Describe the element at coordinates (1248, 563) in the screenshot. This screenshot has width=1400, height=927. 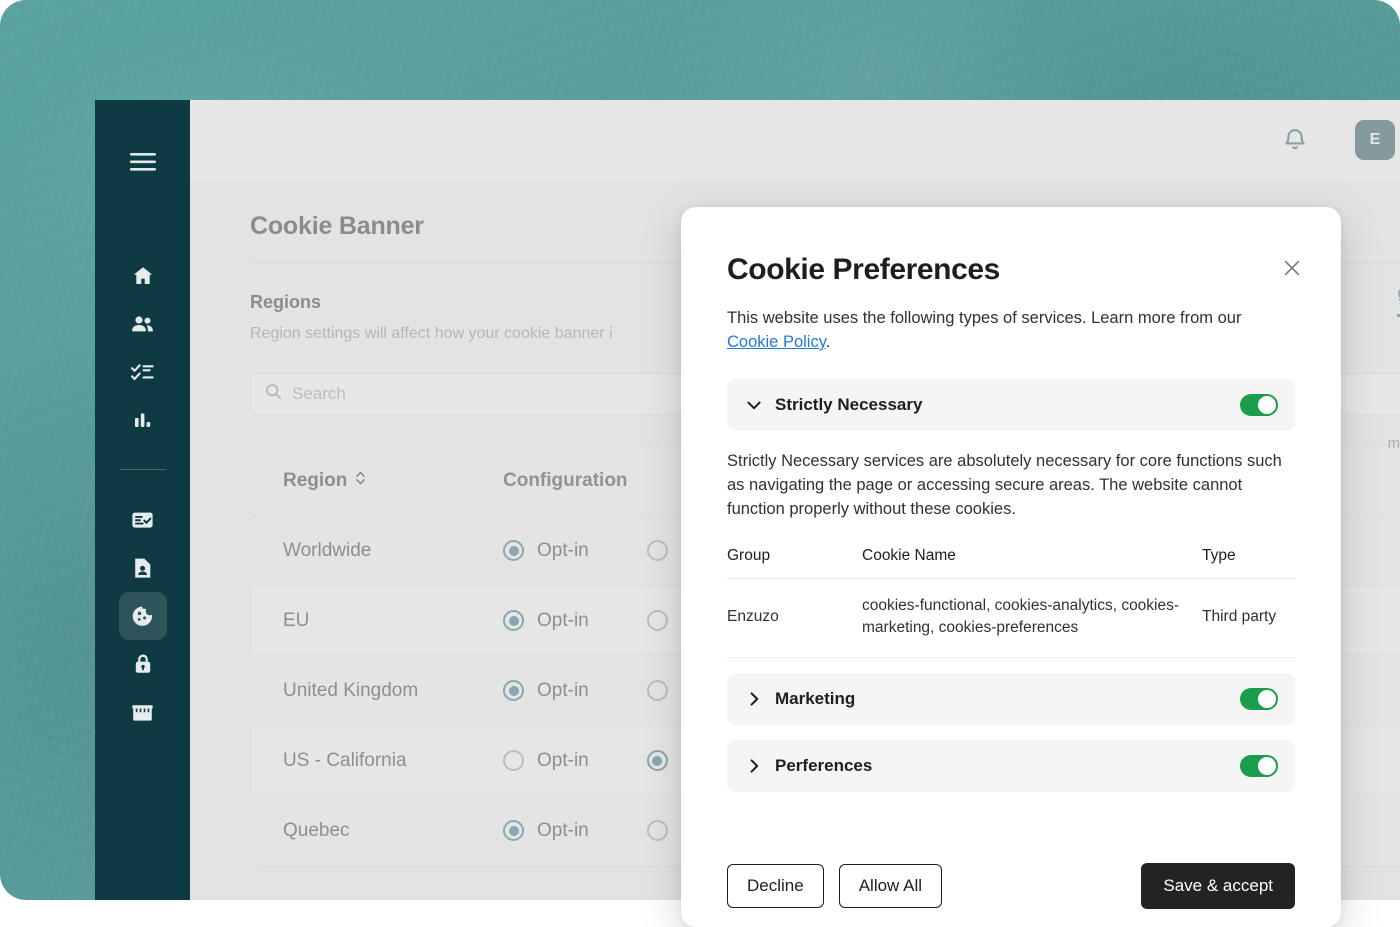
I see `cookie-column-type: Type` at that location.